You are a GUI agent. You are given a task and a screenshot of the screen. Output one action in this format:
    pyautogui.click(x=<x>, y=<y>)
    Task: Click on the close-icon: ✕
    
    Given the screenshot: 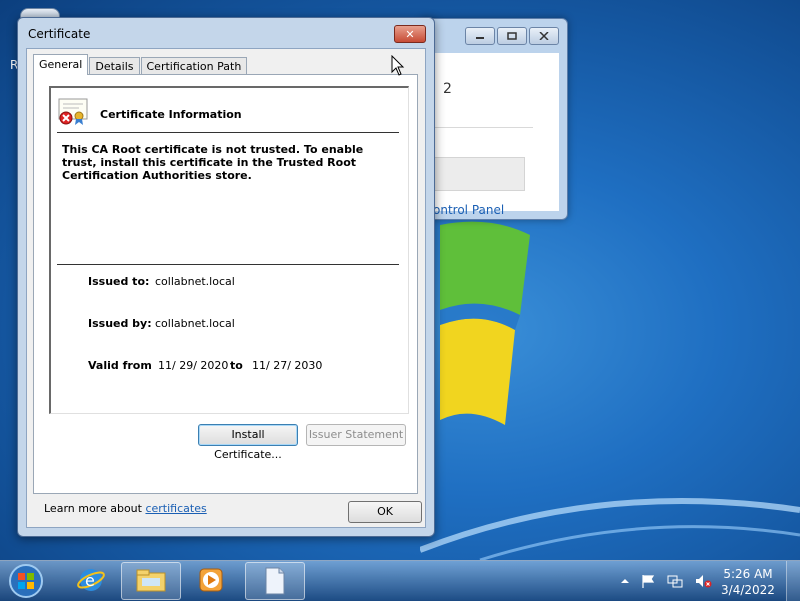 What is the action you would take?
    pyautogui.click(x=410, y=34)
    